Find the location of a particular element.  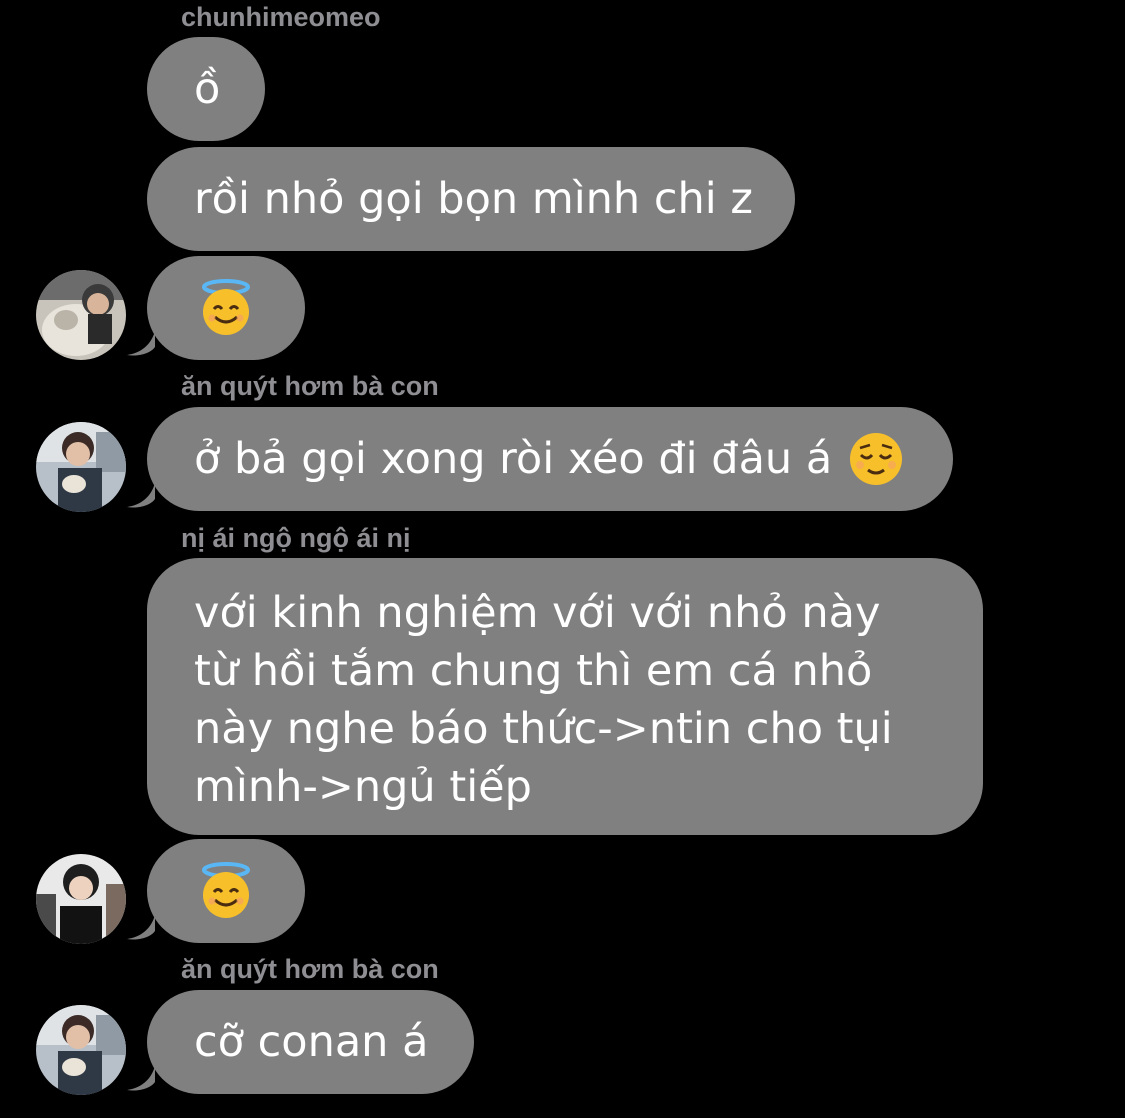

message-bubble: ồ is located at coordinates (206, 89).